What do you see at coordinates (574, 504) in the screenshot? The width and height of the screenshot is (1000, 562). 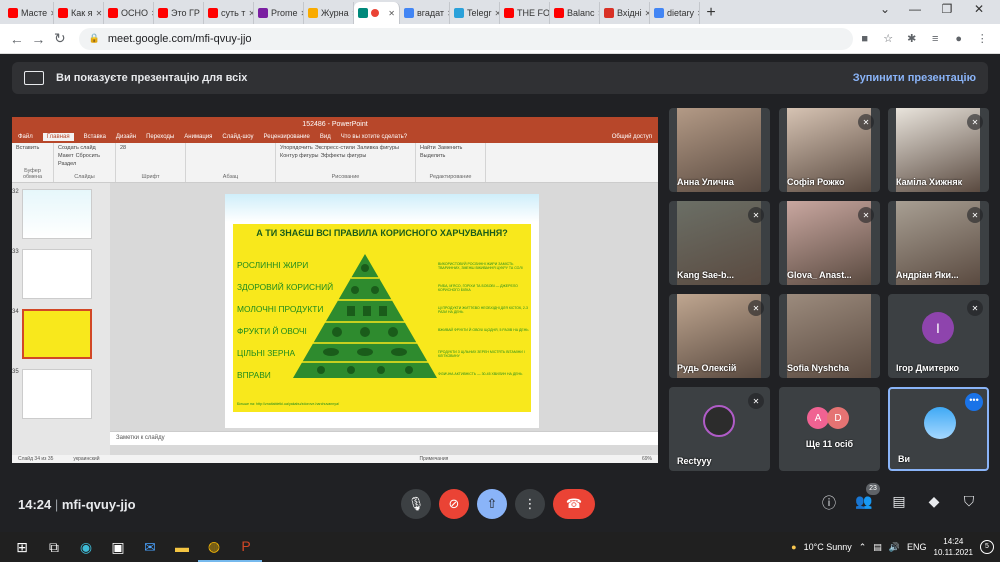 I see `end-call-button: ☎` at bounding box center [574, 504].